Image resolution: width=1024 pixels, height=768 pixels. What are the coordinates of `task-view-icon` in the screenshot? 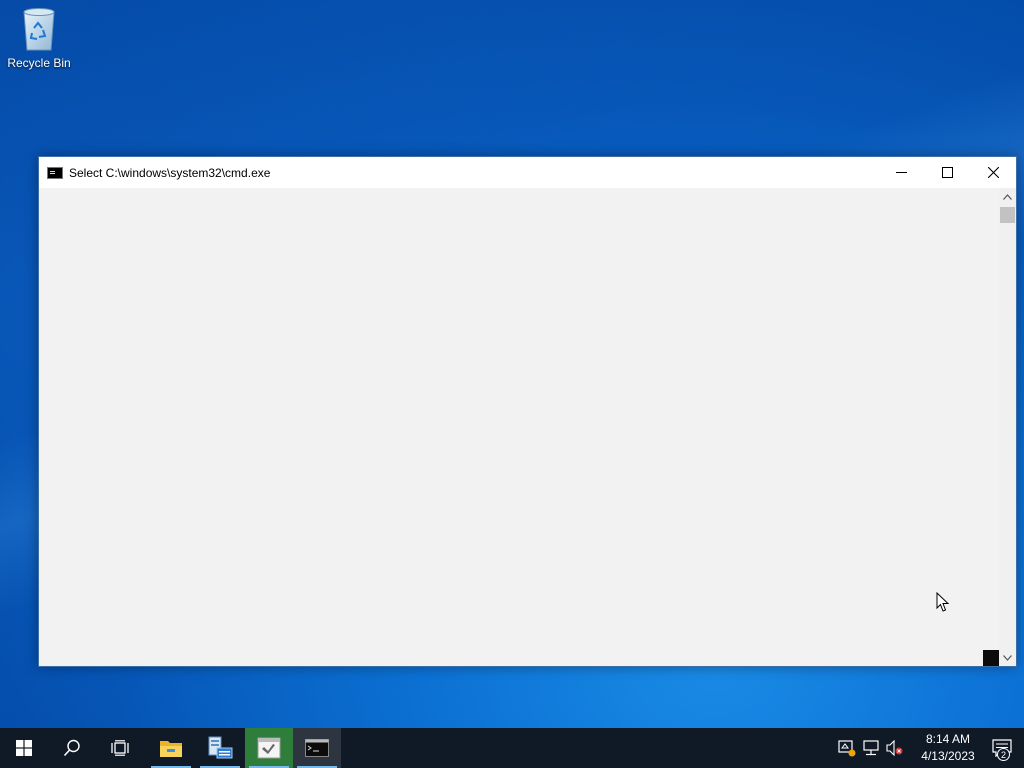 It's located at (120, 748).